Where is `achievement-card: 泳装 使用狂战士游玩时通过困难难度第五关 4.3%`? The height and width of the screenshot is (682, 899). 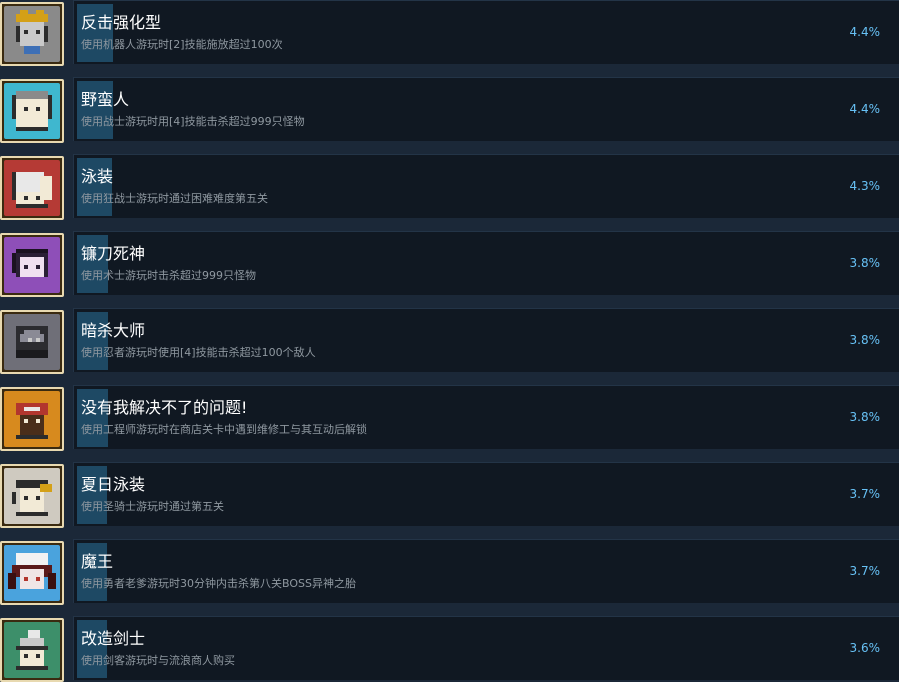
achievement-card: 泳装 使用狂战士游玩时通过困难难度第五关 4.3% is located at coordinates (486, 186).